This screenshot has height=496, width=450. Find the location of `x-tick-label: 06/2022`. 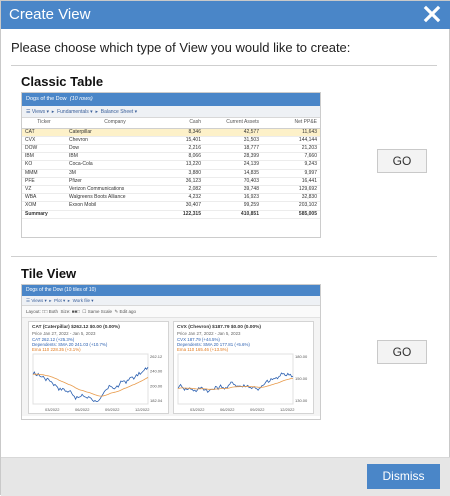

x-tick-label: 06/2022 is located at coordinates (227, 409).